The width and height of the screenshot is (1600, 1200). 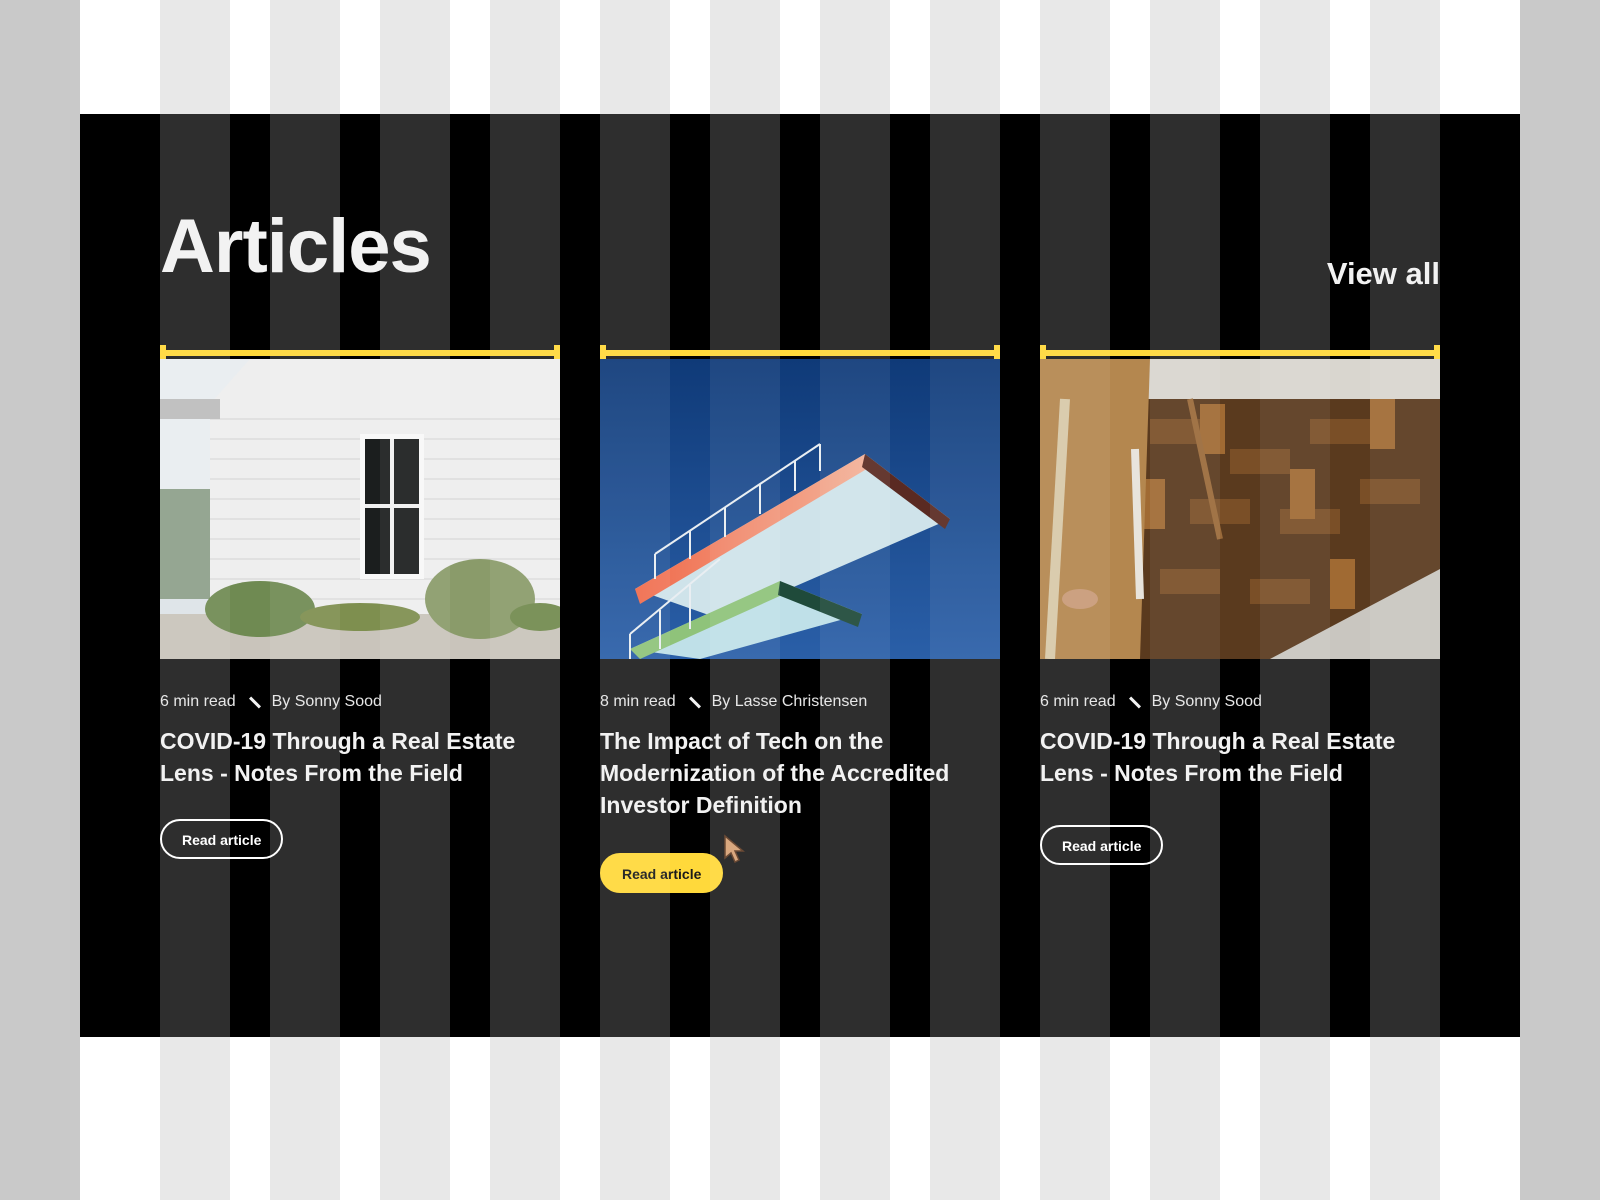 I want to click on read-time: 8 min read, so click(x=638, y=701).